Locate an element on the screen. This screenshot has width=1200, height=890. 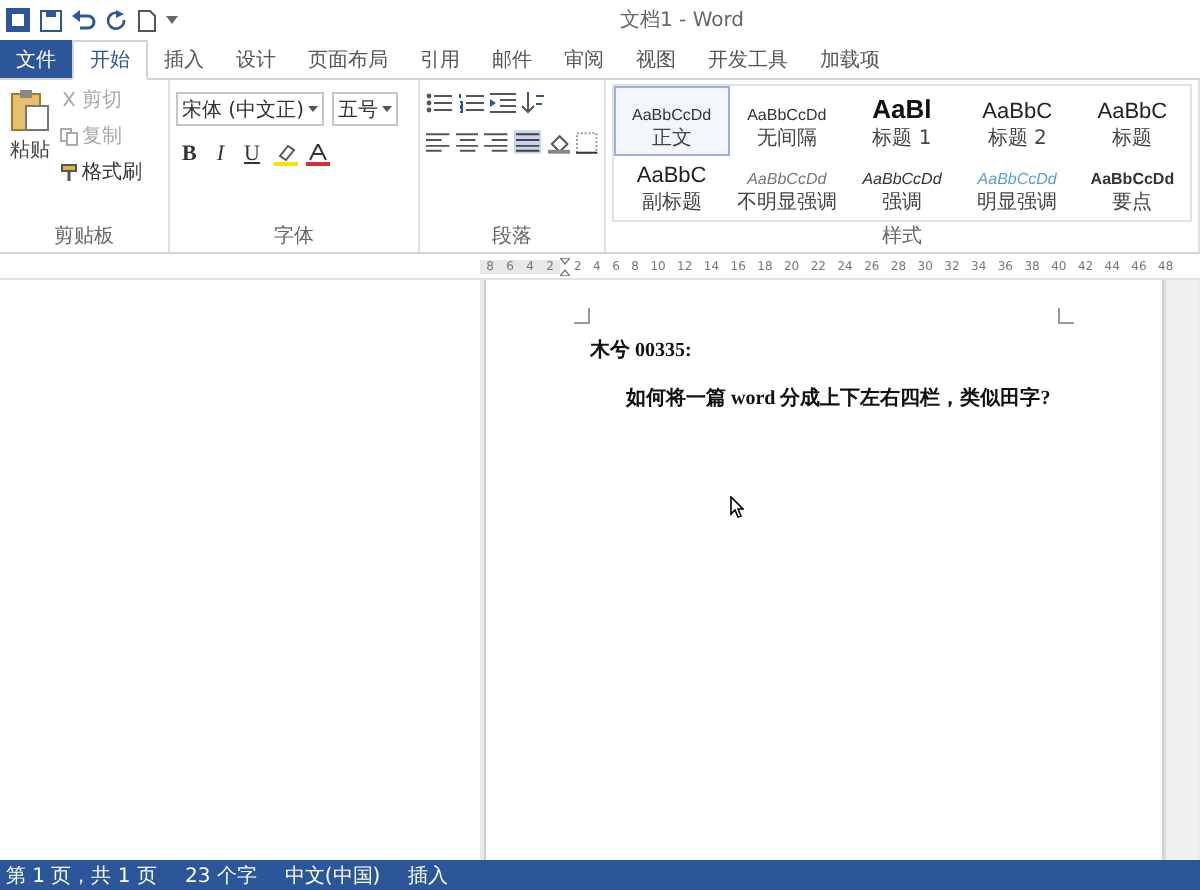
style-item: AaBbCcDd 明显强调 is located at coordinates (1017, 188).